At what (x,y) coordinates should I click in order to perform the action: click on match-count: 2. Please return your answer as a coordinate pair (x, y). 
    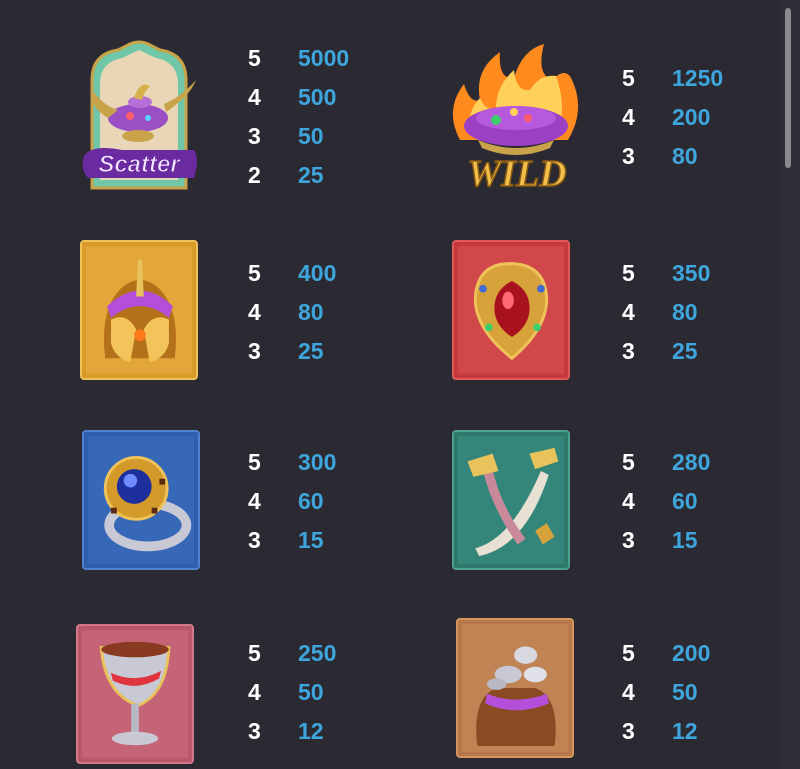
    Looking at the image, I should click on (254, 175).